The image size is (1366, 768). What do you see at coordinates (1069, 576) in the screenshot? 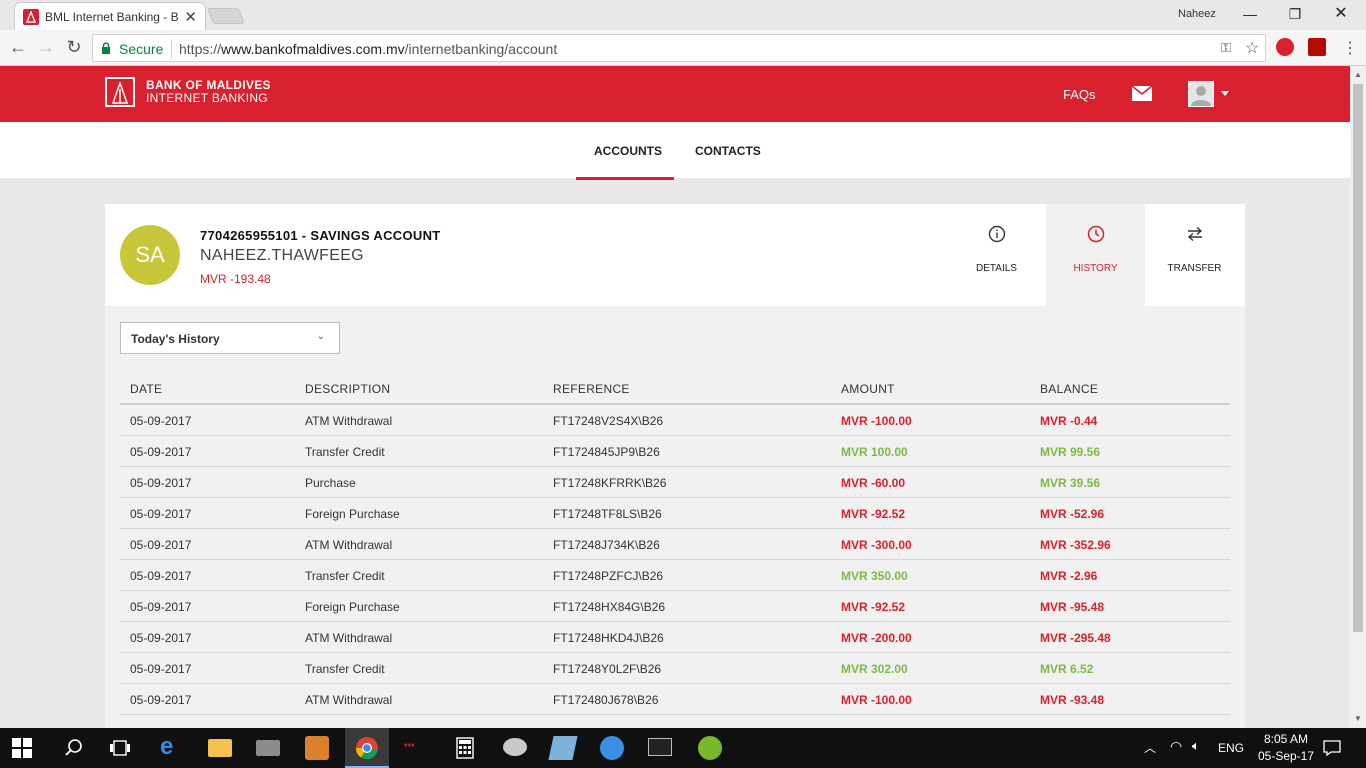
I see `cell-balance: MVR -2.96` at bounding box center [1069, 576].